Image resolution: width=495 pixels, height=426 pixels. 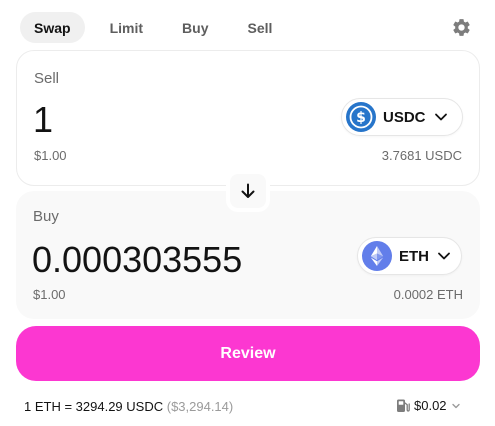 I want to click on buy-token-selector: ETH, so click(x=409, y=256).